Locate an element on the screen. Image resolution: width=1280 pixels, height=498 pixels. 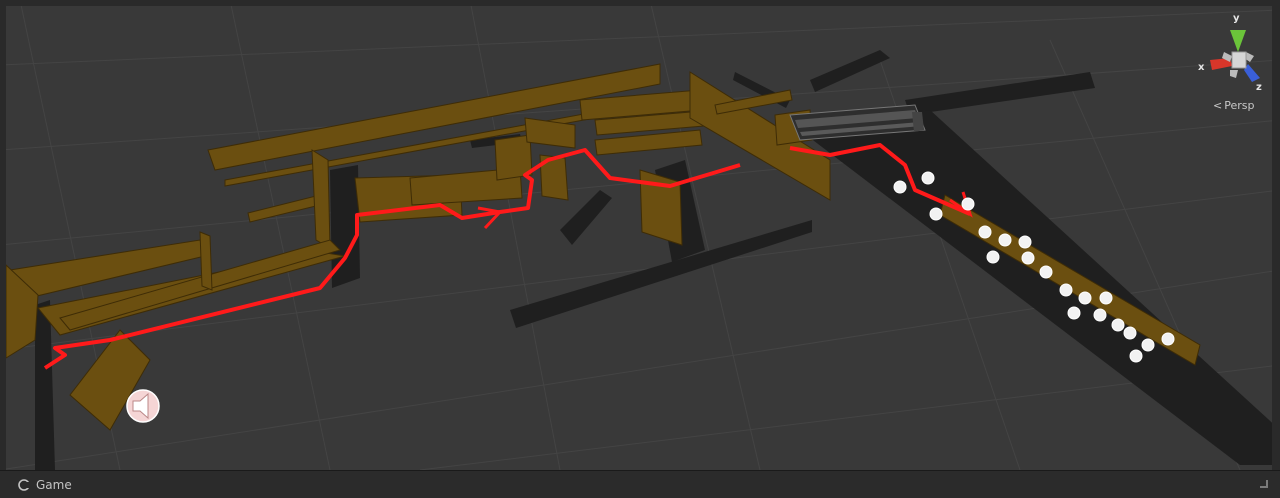
viewport-frame-right is located at coordinates (1276, 235).